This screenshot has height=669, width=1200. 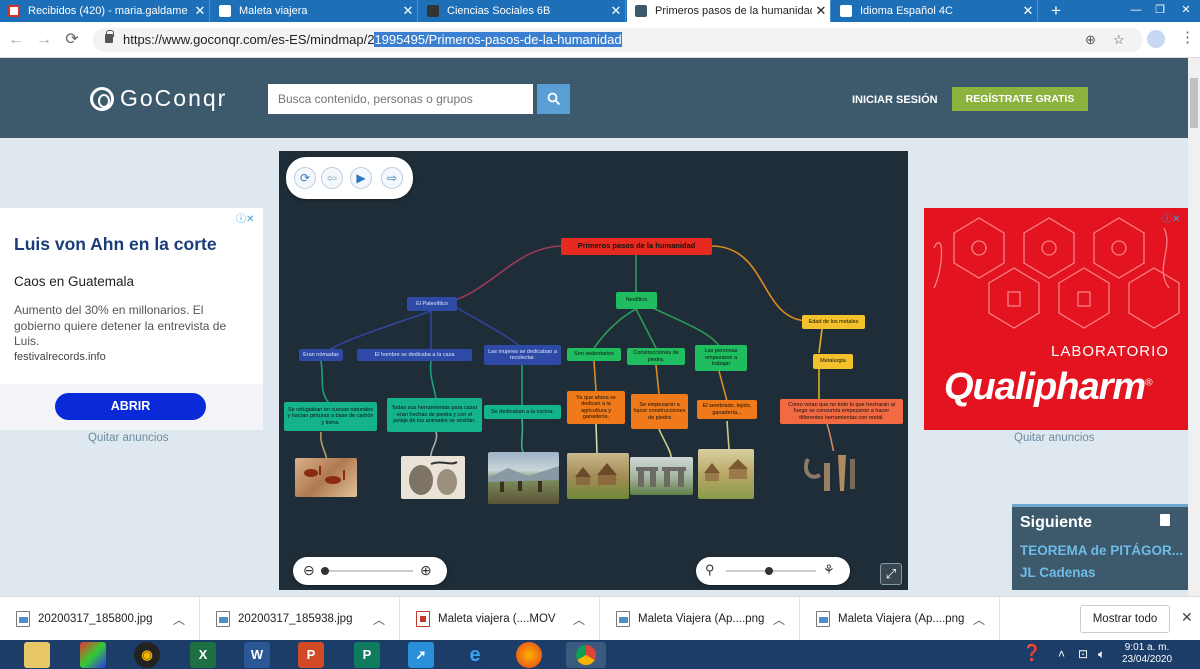 What do you see at coordinates (44, 40) in the screenshot?
I see `forward-icon: →` at bounding box center [44, 40].